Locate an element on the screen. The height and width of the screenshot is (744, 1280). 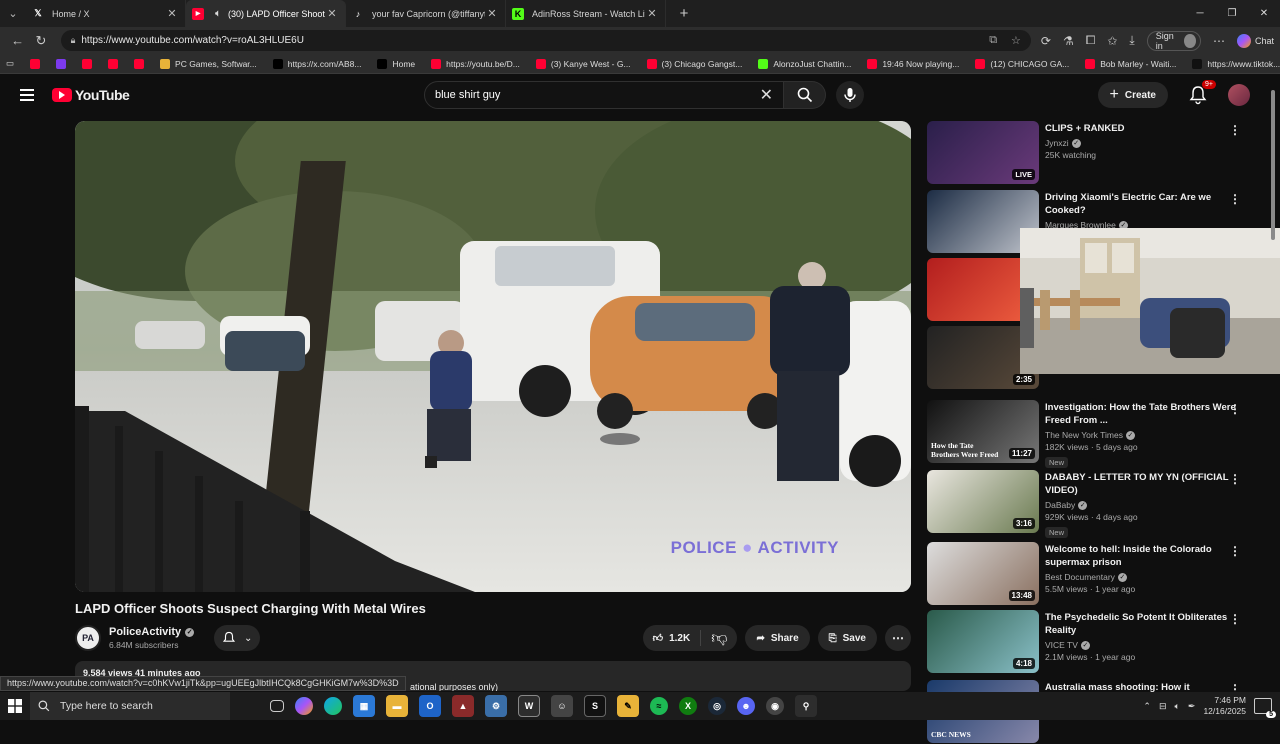
video-thumbnail: 13:48 is located at coordinates (983, 573).